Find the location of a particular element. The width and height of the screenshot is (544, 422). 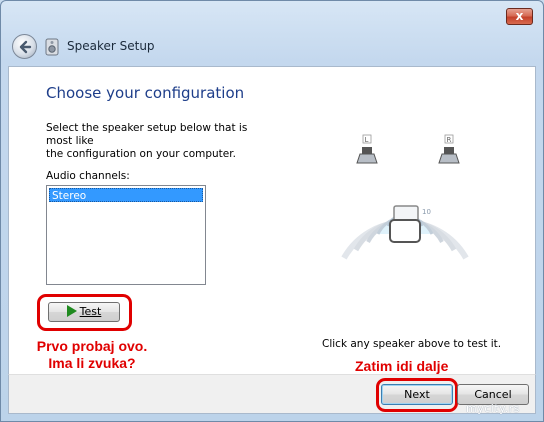

back-arrow-icon is located at coordinates (25, 47).